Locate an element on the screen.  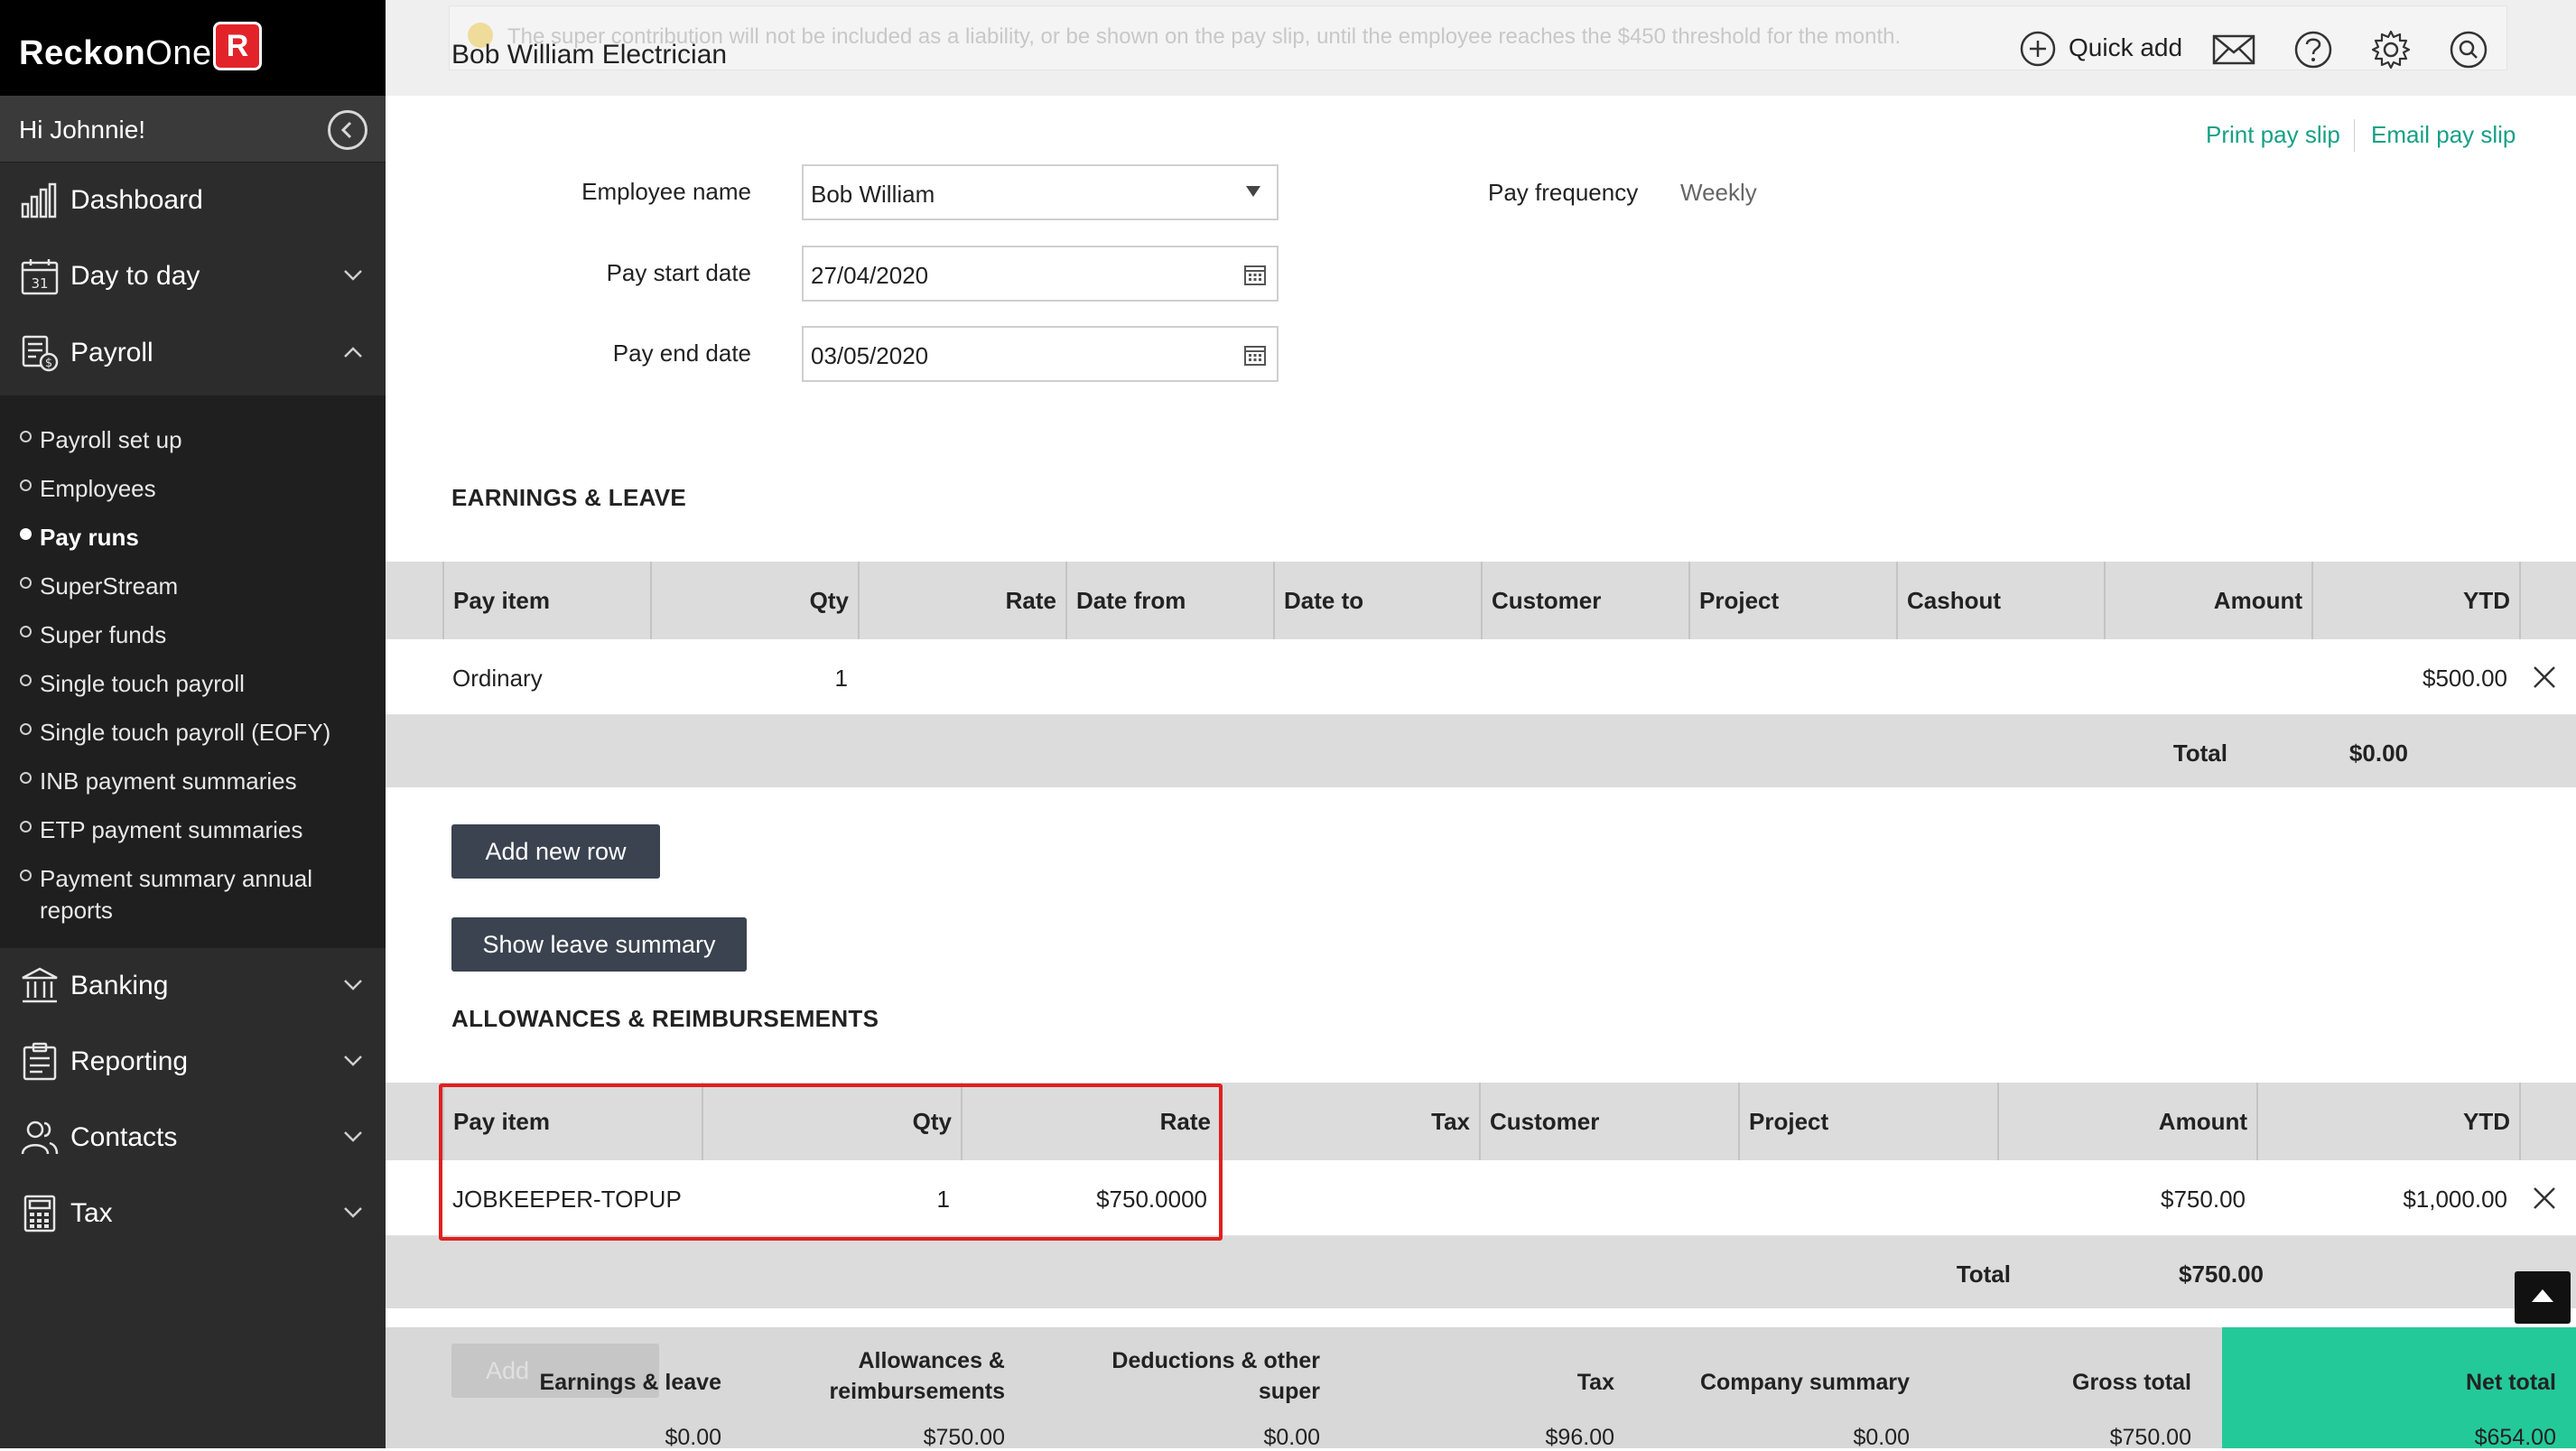
sidebar-item-label: Dashboard is located at coordinates (136, 200).